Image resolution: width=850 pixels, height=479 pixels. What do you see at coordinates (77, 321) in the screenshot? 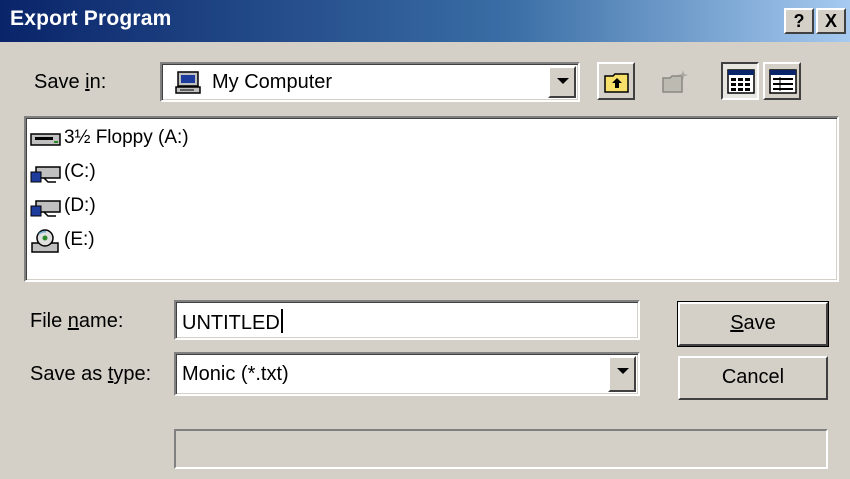
I see `file-name-label: File name:` at bounding box center [77, 321].